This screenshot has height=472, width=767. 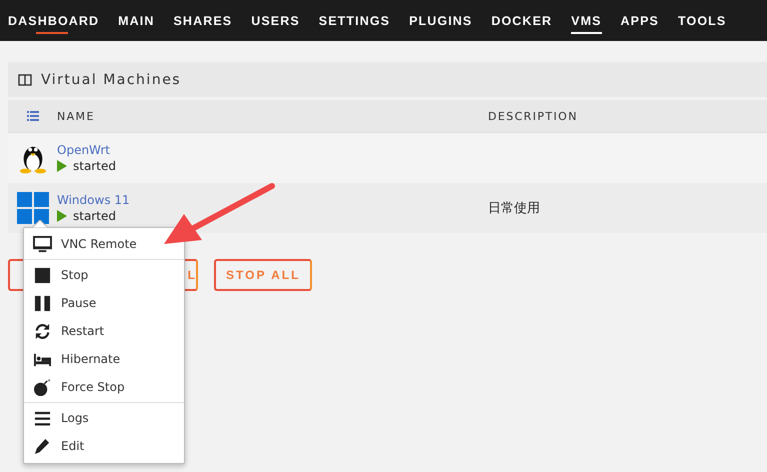 What do you see at coordinates (275, 20) in the screenshot?
I see `nav-tab: USERS` at bounding box center [275, 20].